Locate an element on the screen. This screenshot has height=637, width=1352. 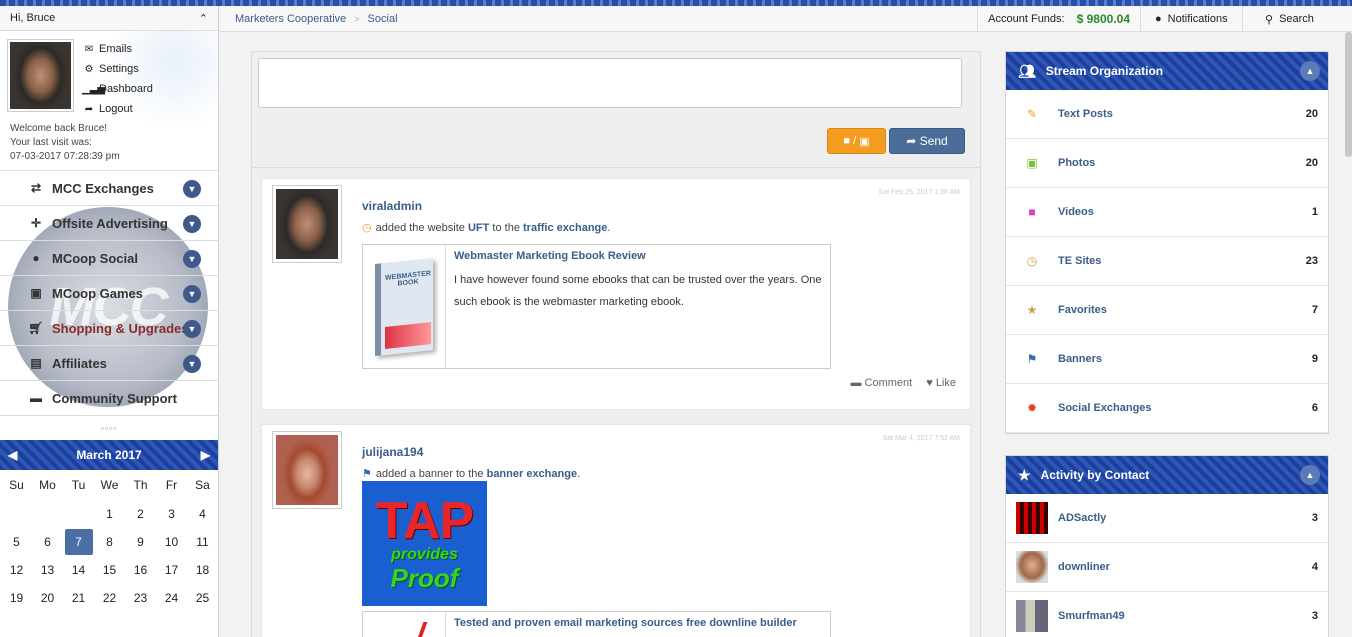
gear-icon: ⚙ is located at coordinates (89, 69).